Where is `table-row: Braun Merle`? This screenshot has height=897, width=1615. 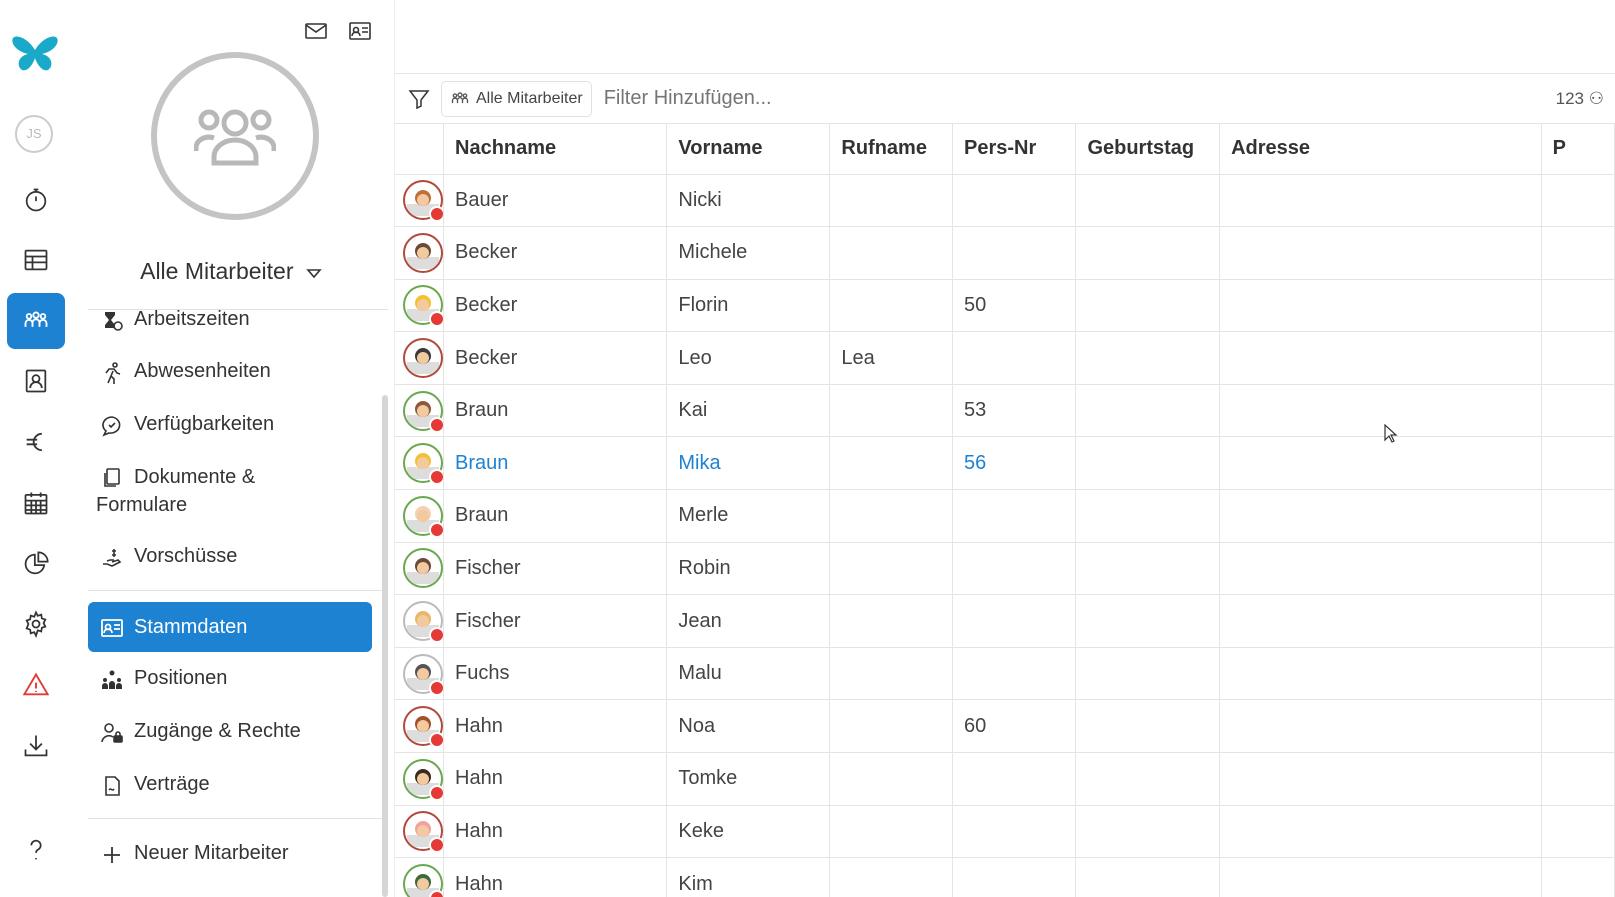 table-row: Braun Merle is located at coordinates (1005, 516).